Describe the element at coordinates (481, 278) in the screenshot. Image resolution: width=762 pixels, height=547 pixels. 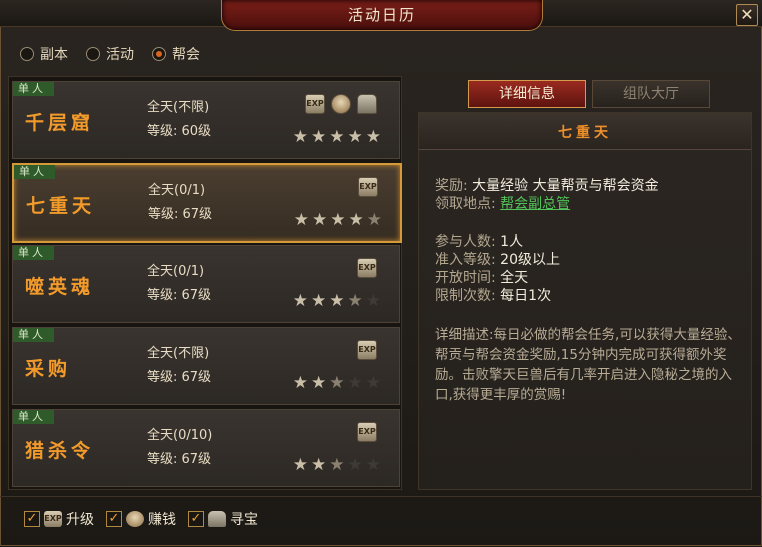
I see `open-time-row: 开放时间: 全天` at that location.